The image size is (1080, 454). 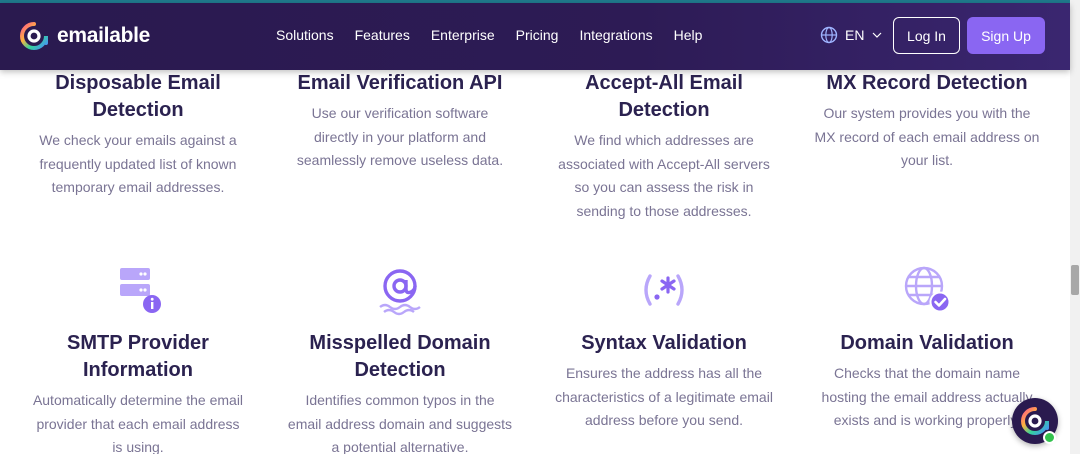 I want to click on feature-title: Disposable Email Detection, so click(x=138, y=96).